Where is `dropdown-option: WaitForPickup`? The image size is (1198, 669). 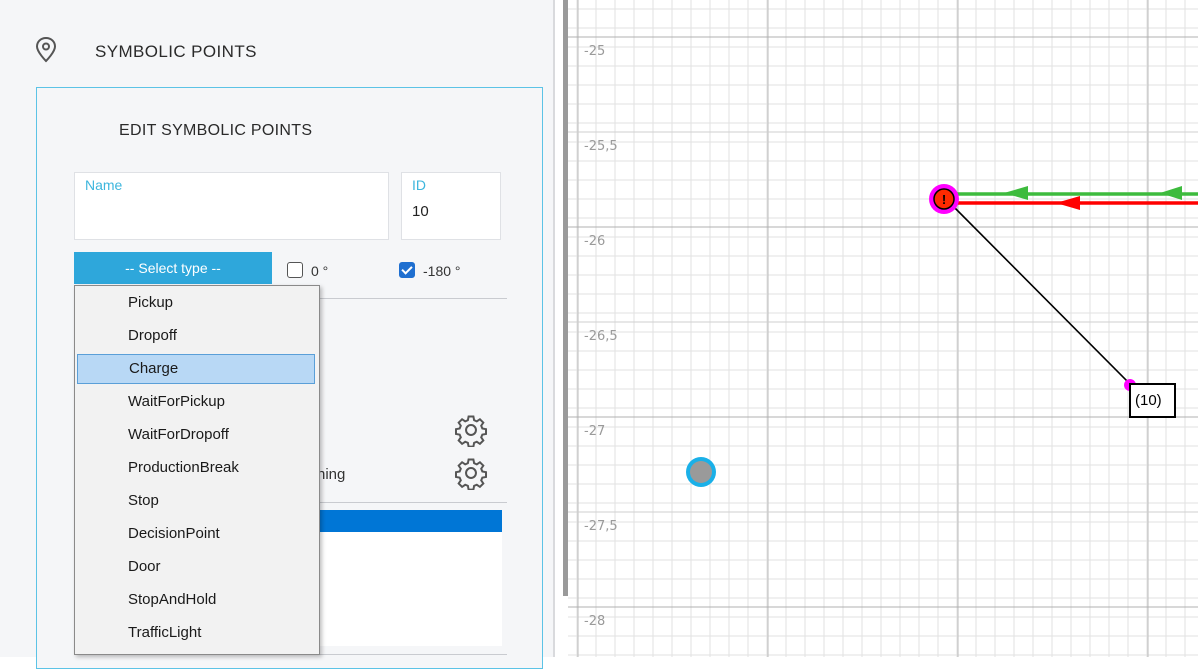
dropdown-option: WaitForPickup is located at coordinates (196, 402).